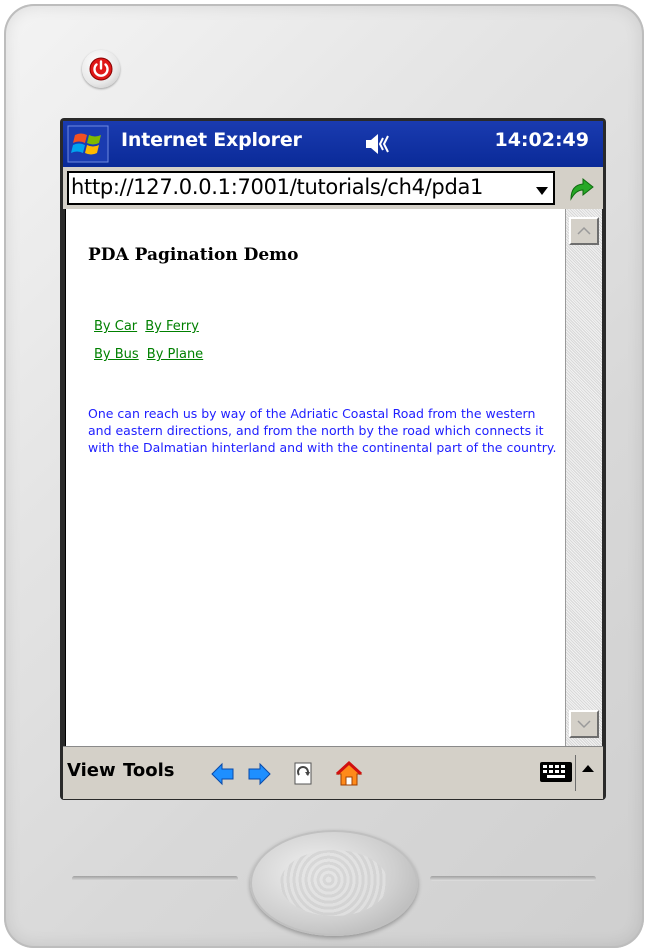  Describe the element at coordinates (277, 187) in the screenshot. I see `url-text: http://127.0.0.1:7001/tutorials/ch4/pda1` at that location.